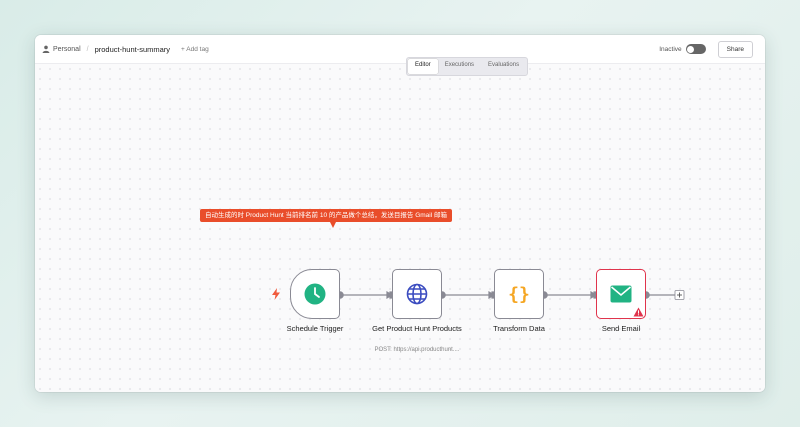 The height and width of the screenshot is (427, 800). Describe the element at coordinates (638, 312) in the screenshot. I see `warning-icon` at that location.